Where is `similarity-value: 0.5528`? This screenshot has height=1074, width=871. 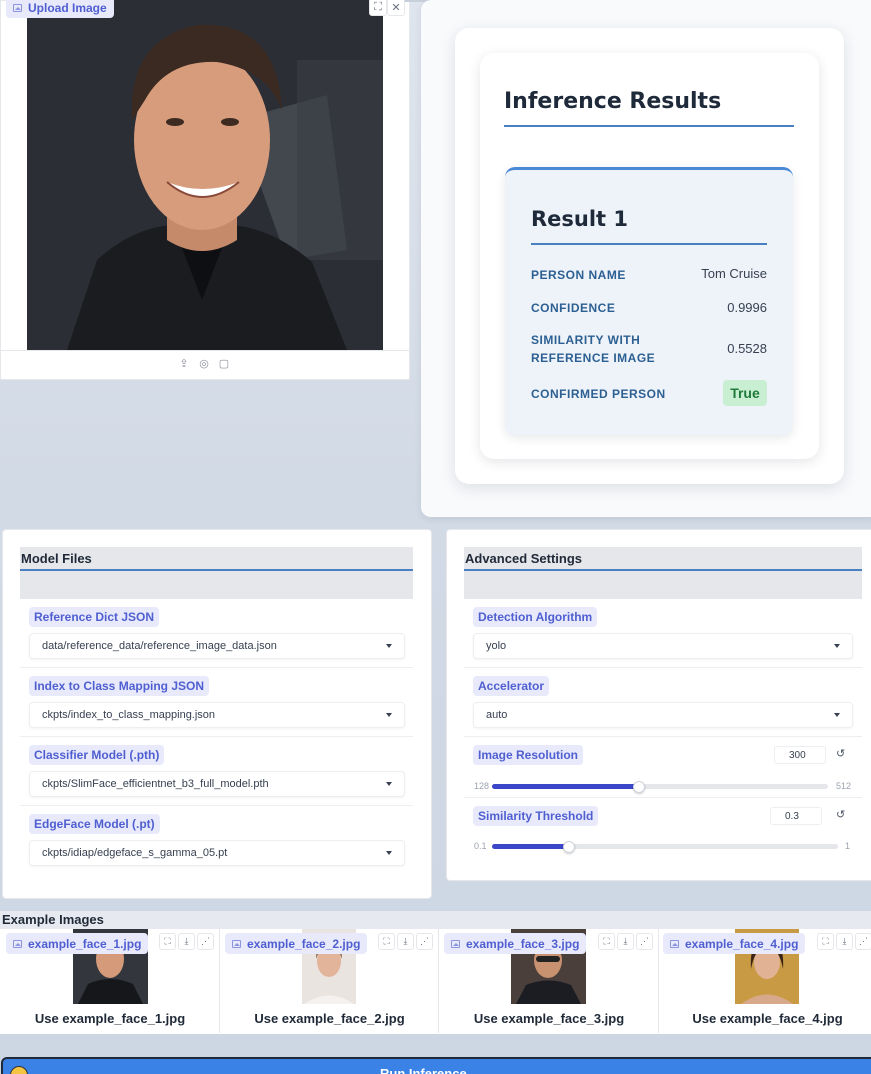 similarity-value: 0.5528 is located at coordinates (747, 348).